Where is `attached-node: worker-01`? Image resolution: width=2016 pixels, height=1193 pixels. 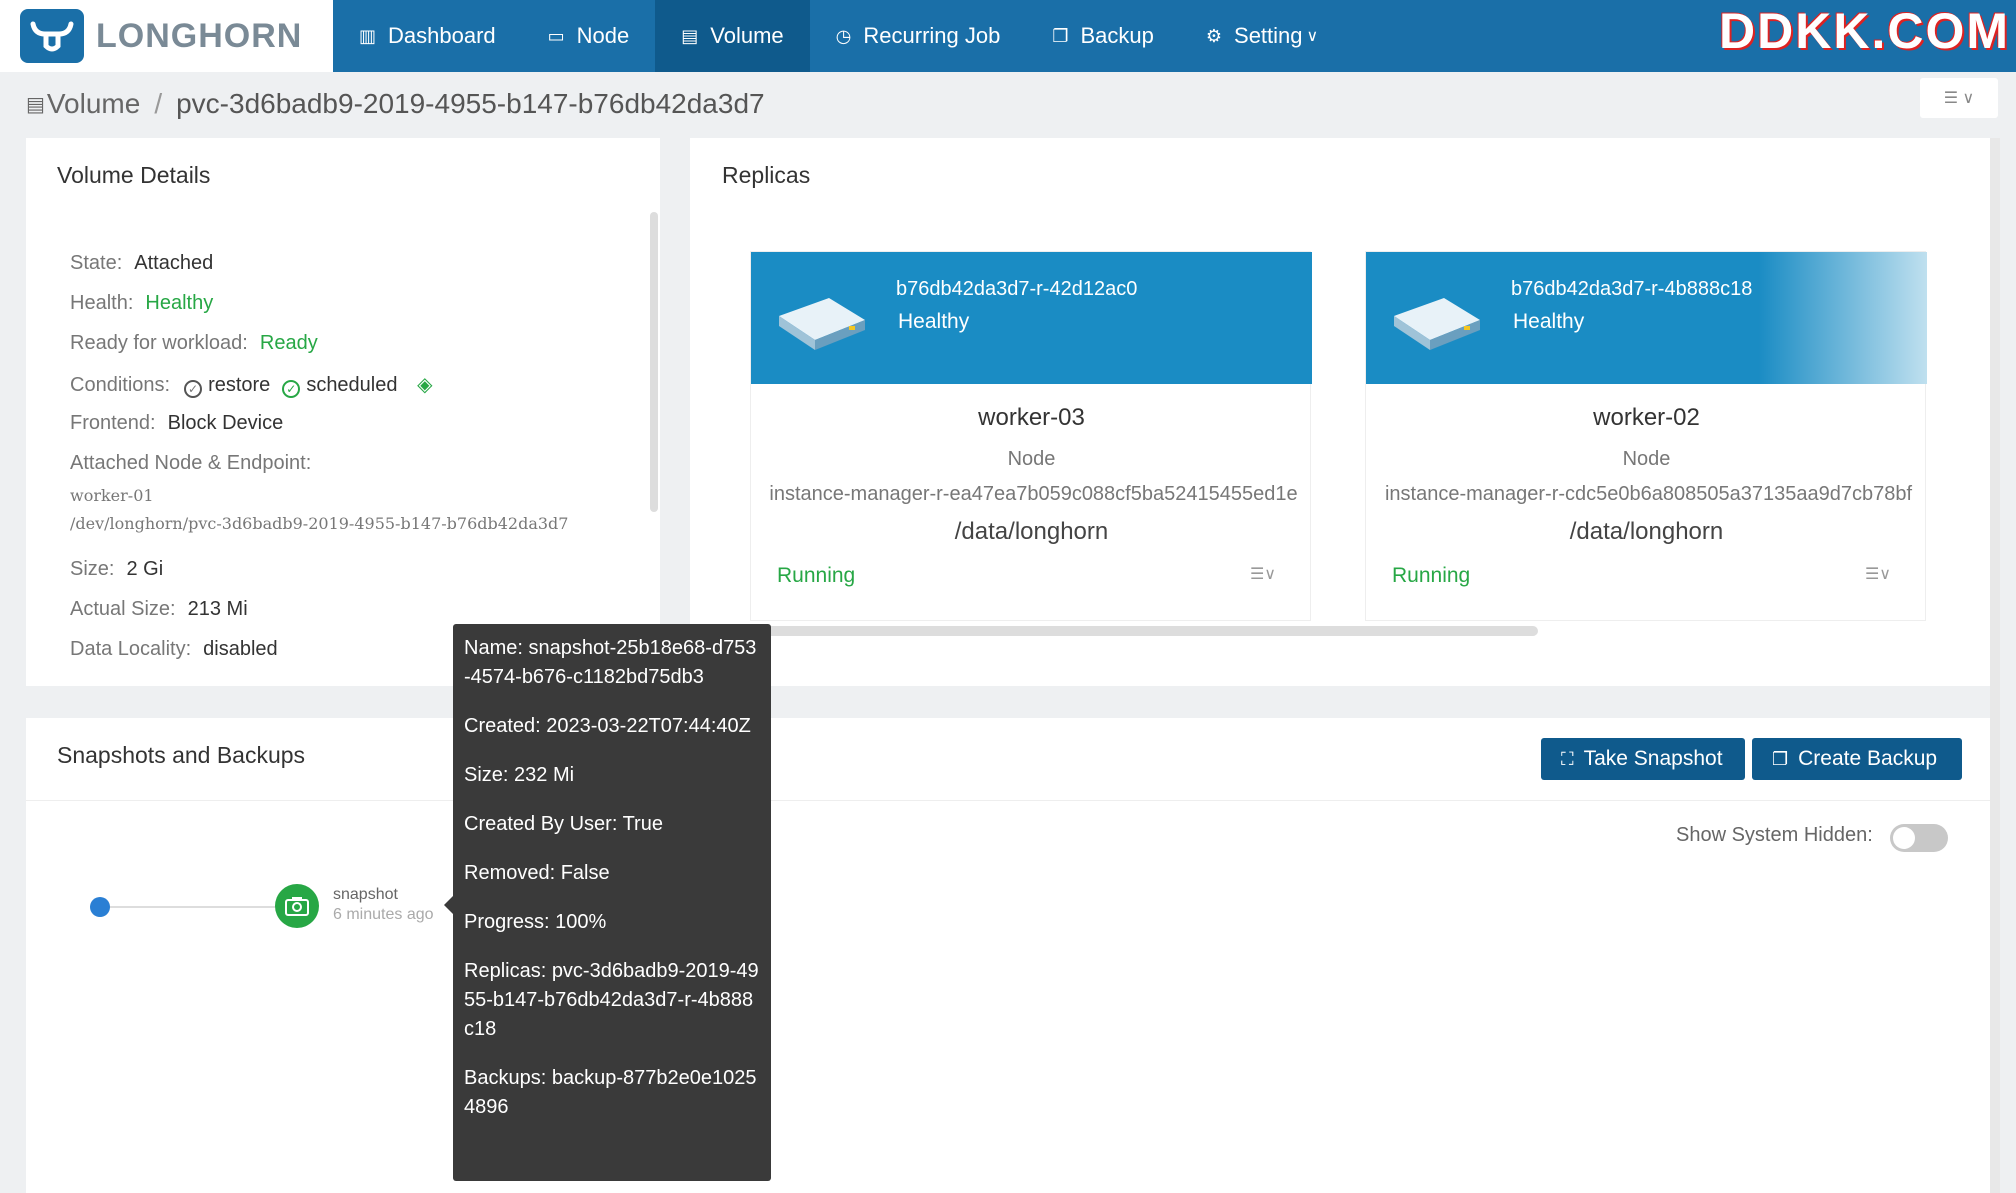 attached-node: worker-01 is located at coordinates (112, 495).